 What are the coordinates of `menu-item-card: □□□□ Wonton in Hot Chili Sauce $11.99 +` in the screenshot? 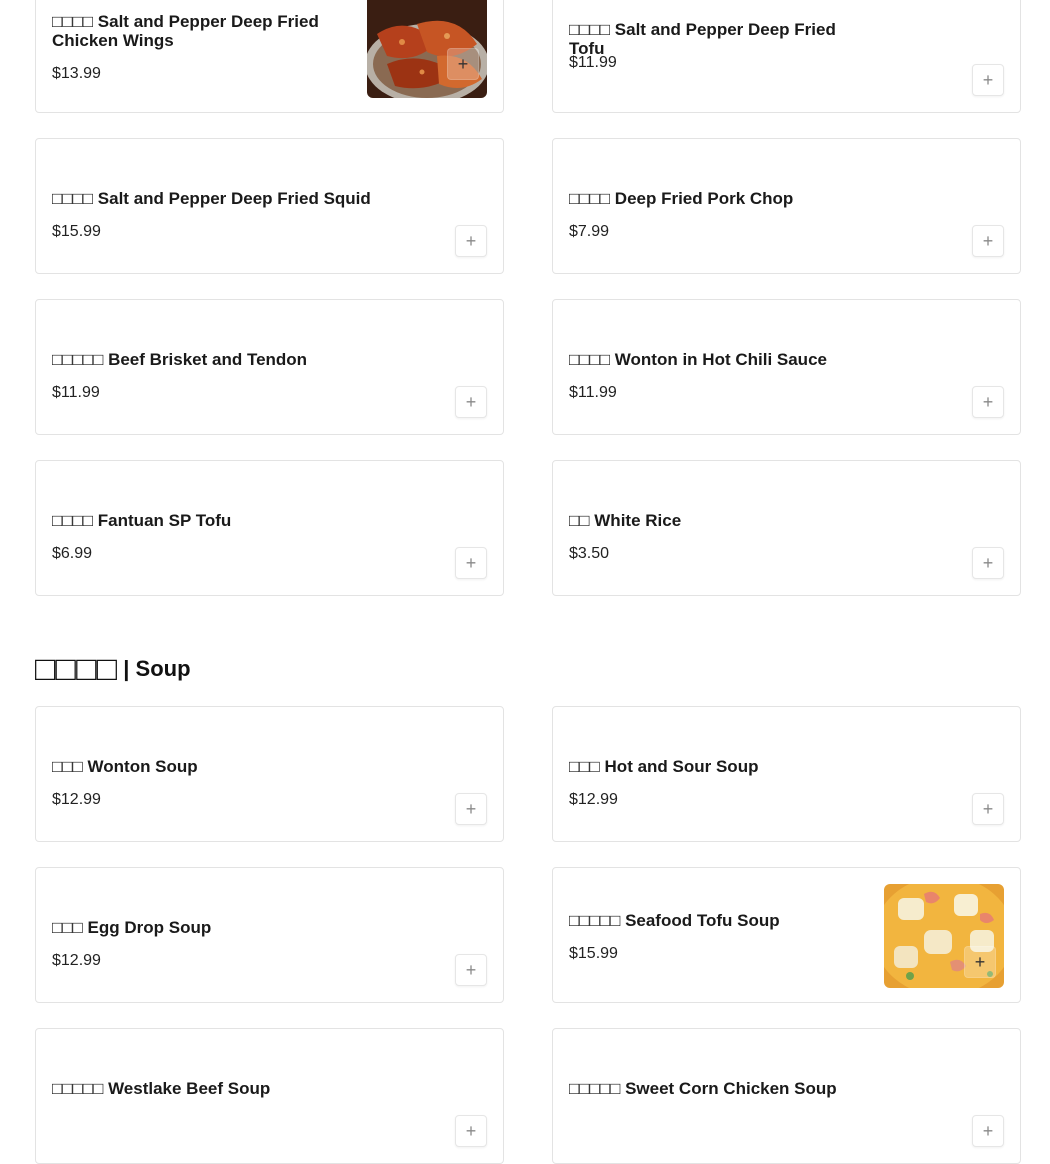 It's located at (786, 367).